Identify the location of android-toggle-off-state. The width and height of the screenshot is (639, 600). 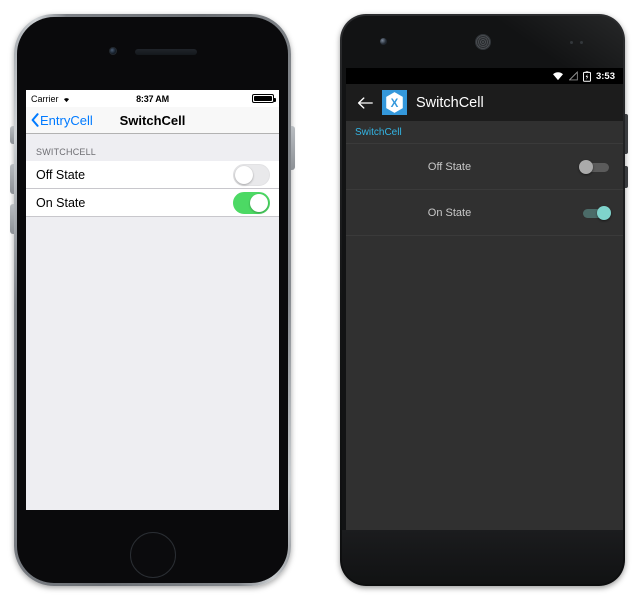
(595, 167).